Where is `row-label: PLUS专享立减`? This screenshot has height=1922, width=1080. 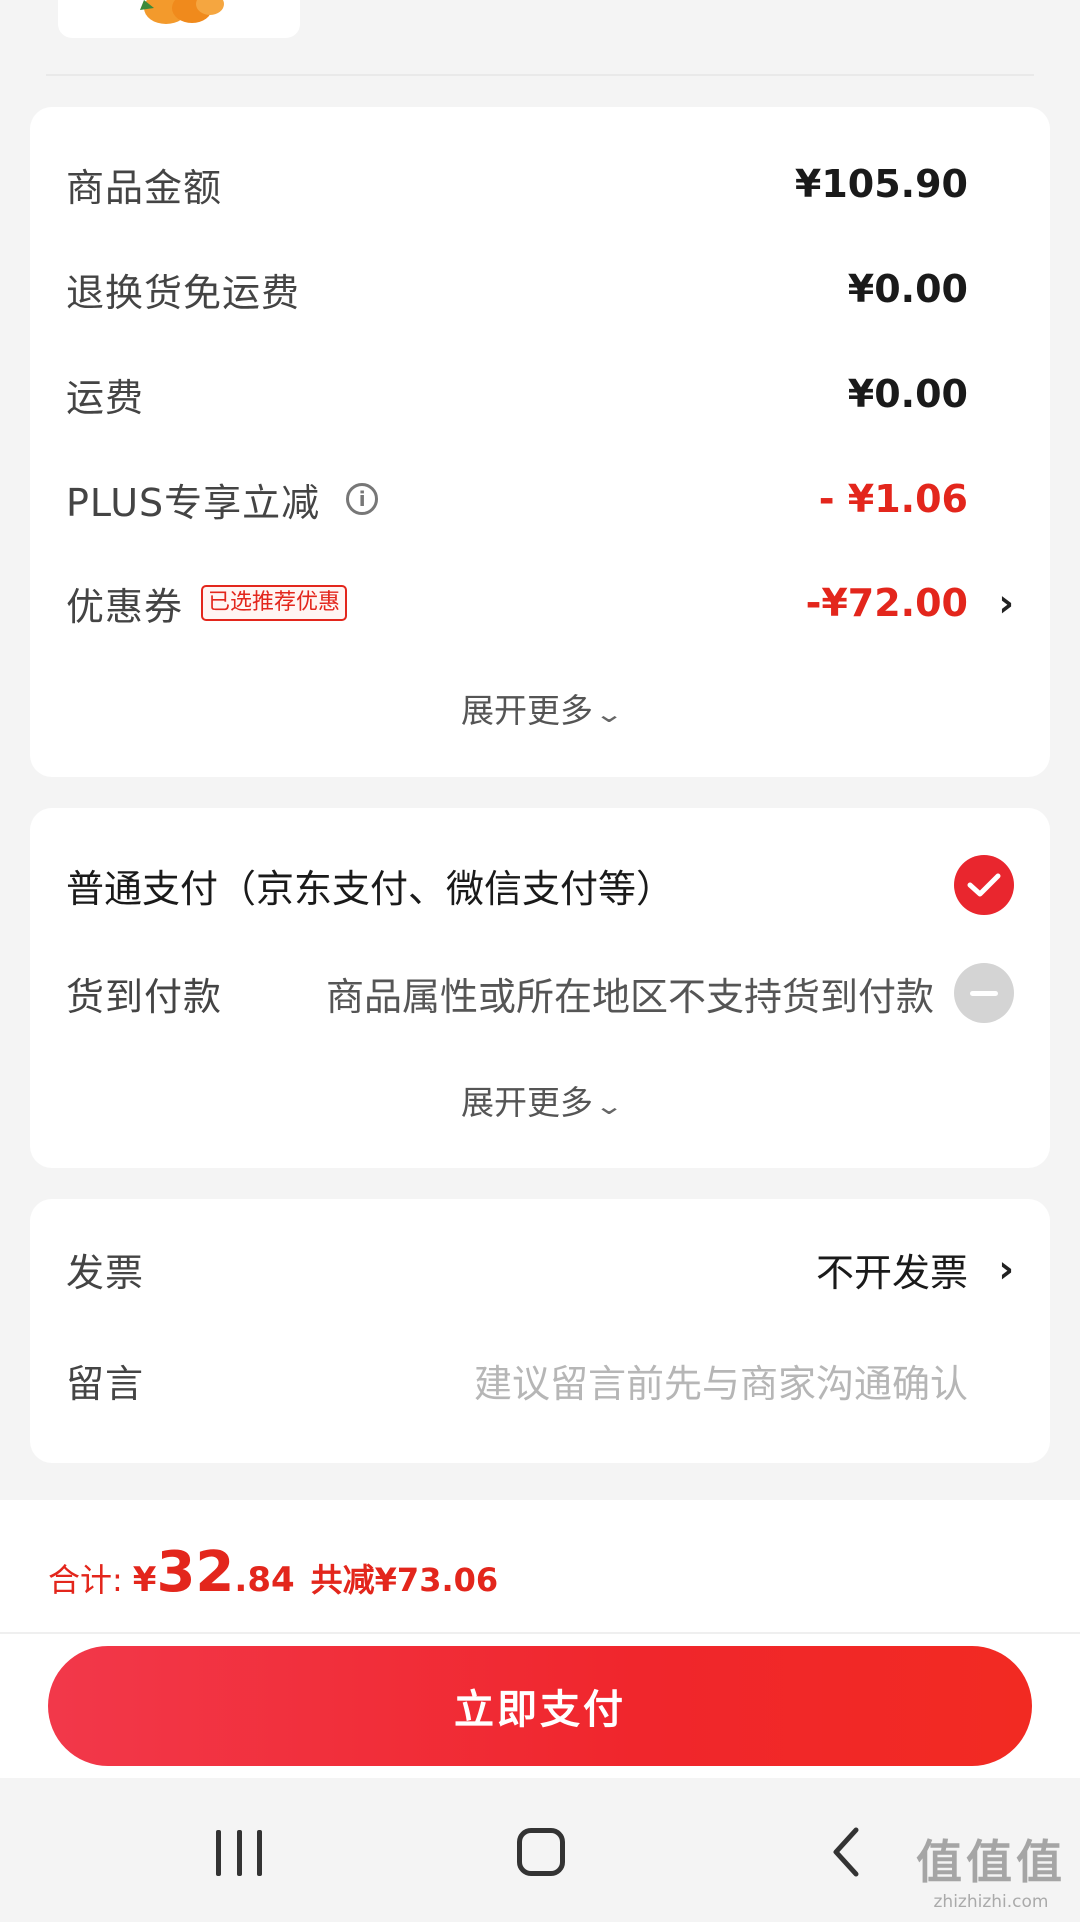 row-label: PLUS专享立减 is located at coordinates (193, 502).